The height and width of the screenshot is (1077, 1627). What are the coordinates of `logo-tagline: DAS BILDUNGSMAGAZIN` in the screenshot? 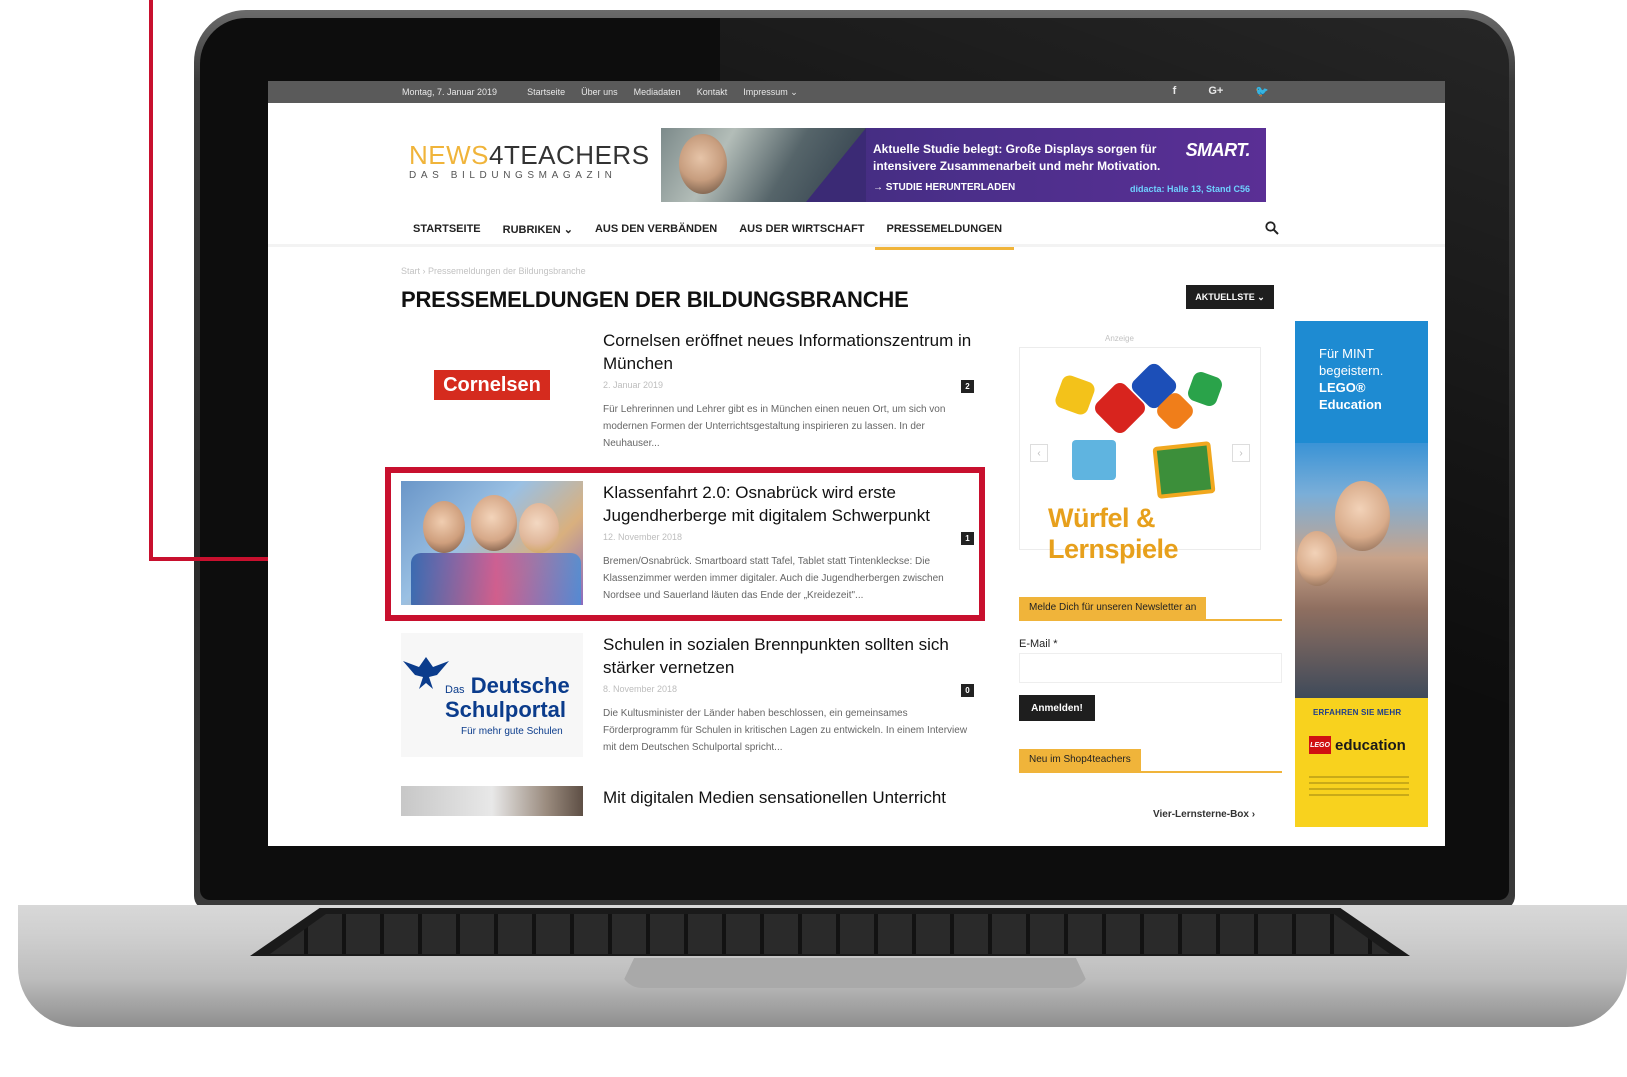 It's located at (513, 175).